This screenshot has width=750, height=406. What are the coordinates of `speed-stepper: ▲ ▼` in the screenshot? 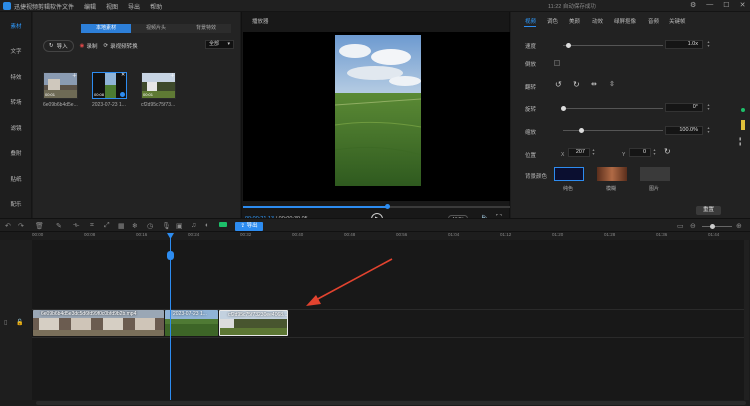 It's located at (708, 44).